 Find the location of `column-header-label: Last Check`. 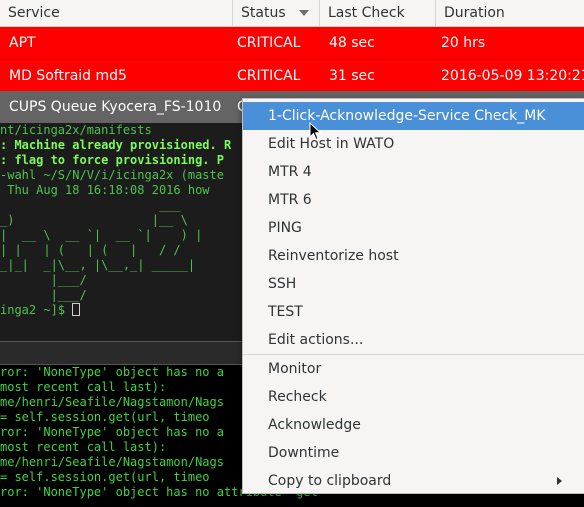

column-header-label: Last Check is located at coordinates (366, 13).